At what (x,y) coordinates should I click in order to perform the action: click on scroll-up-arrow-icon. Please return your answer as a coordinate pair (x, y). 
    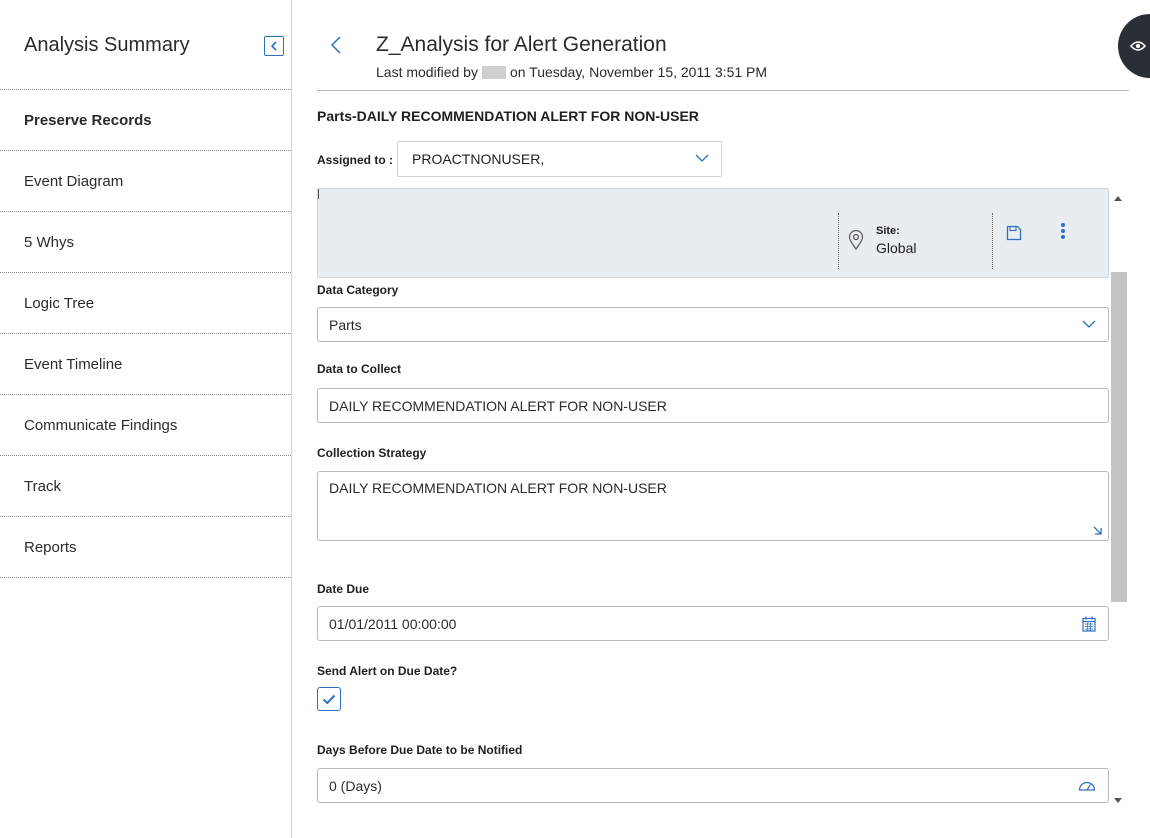
    Looking at the image, I should click on (1118, 198).